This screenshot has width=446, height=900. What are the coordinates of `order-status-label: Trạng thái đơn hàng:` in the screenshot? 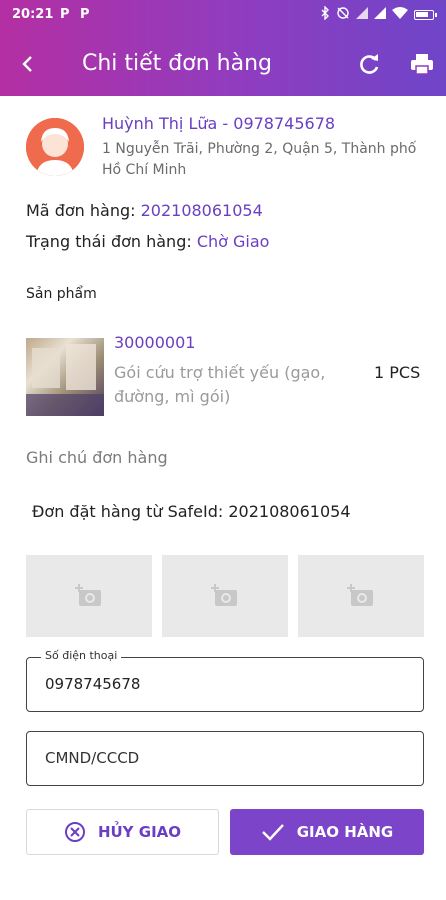 It's located at (111, 241).